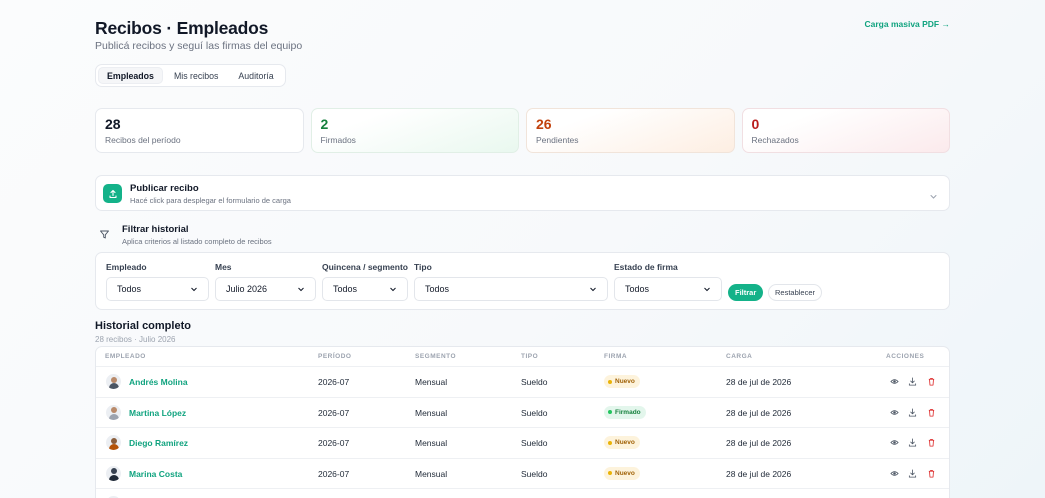 Image resolution: width=1045 pixels, height=498 pixels. I want to click on column-header-signature: FIRMA, so click(616, 356).